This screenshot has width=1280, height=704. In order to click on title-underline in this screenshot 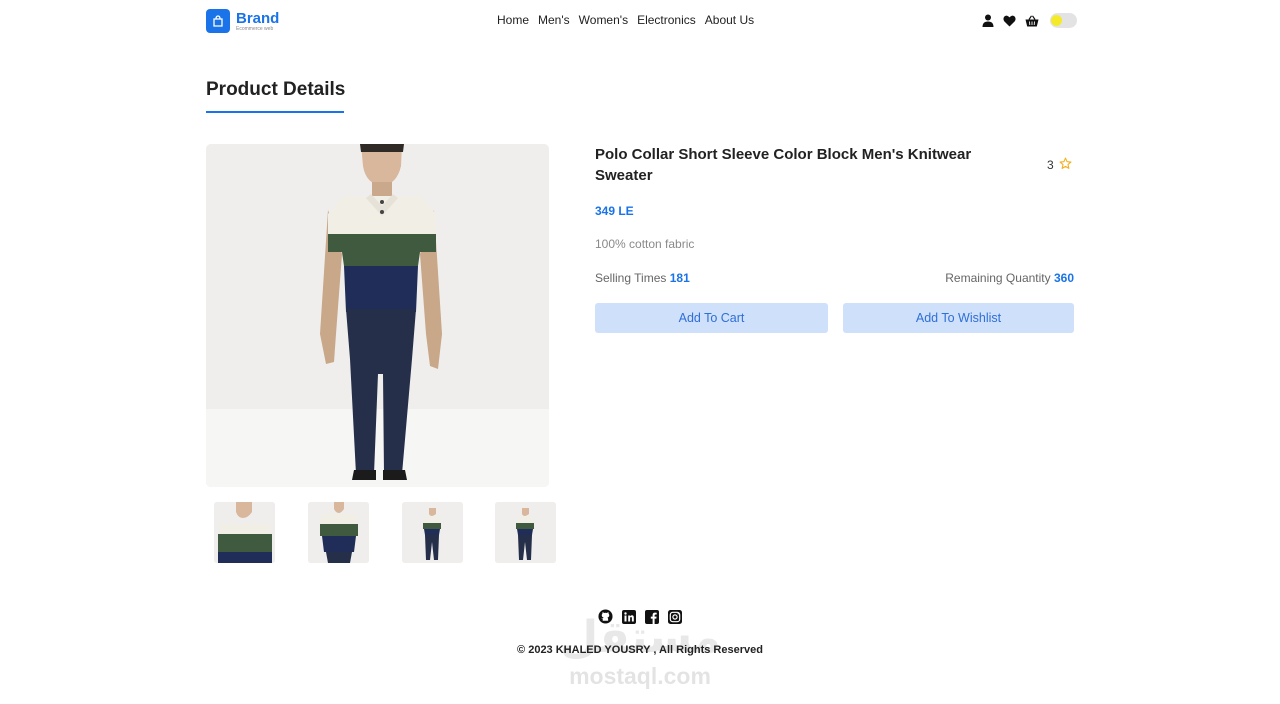, I will do `click(275, 112)`.